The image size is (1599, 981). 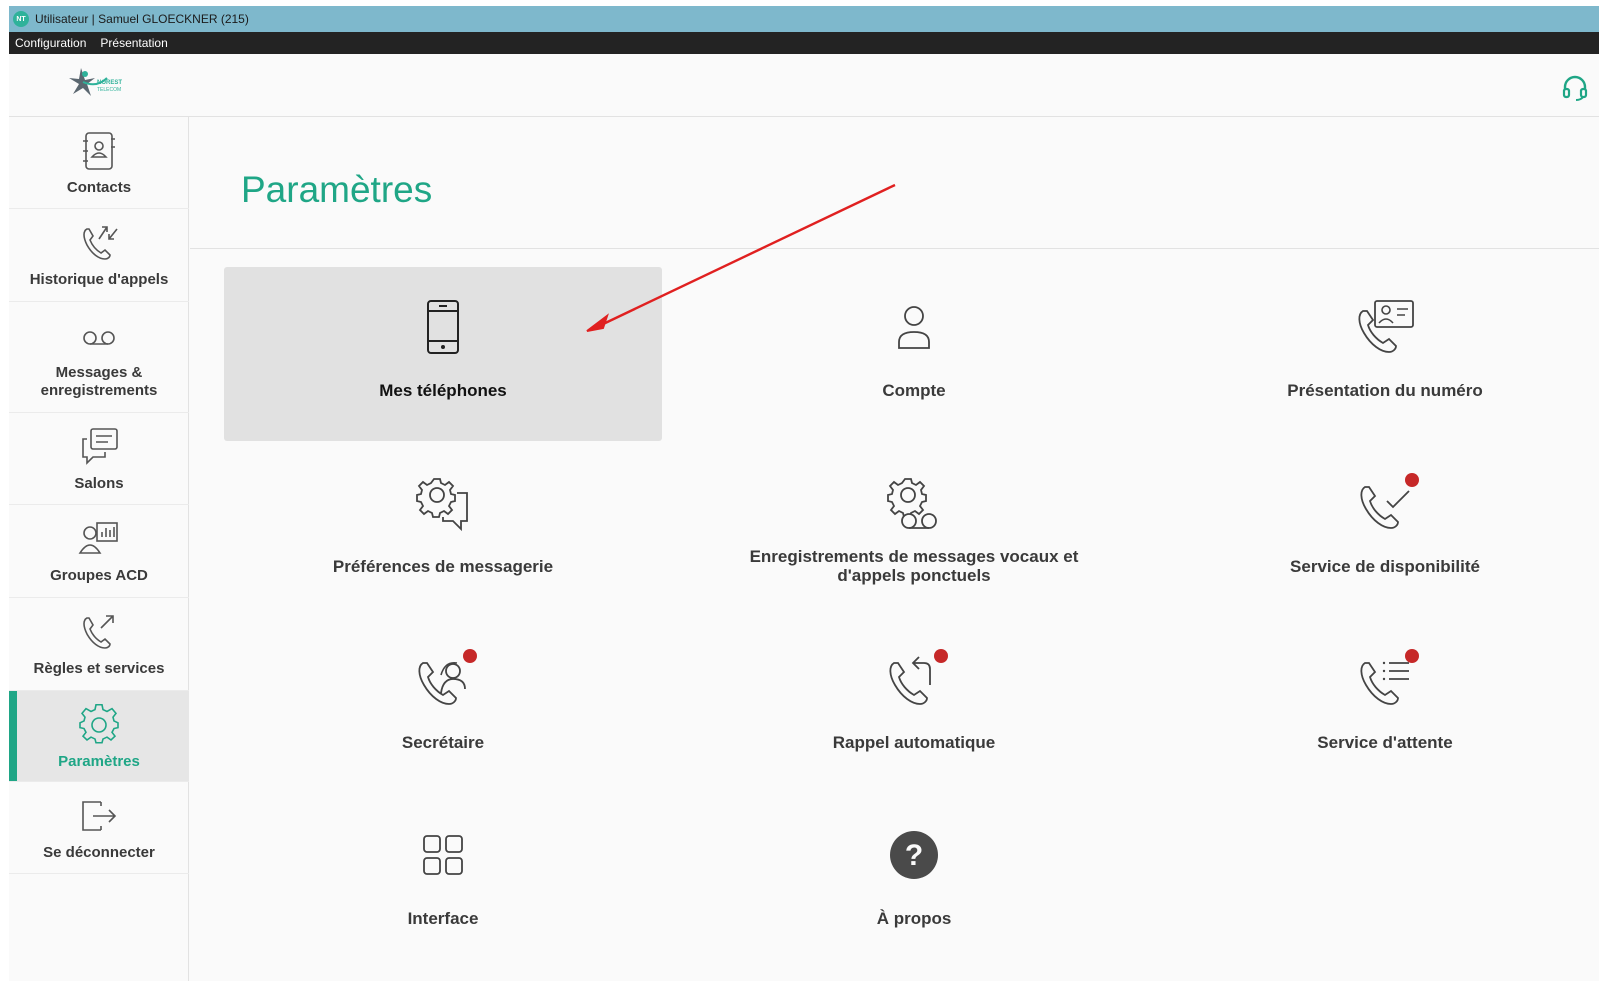 I want to click on sidebar-item-contacts: Contacts, so click(x=99, y=163).